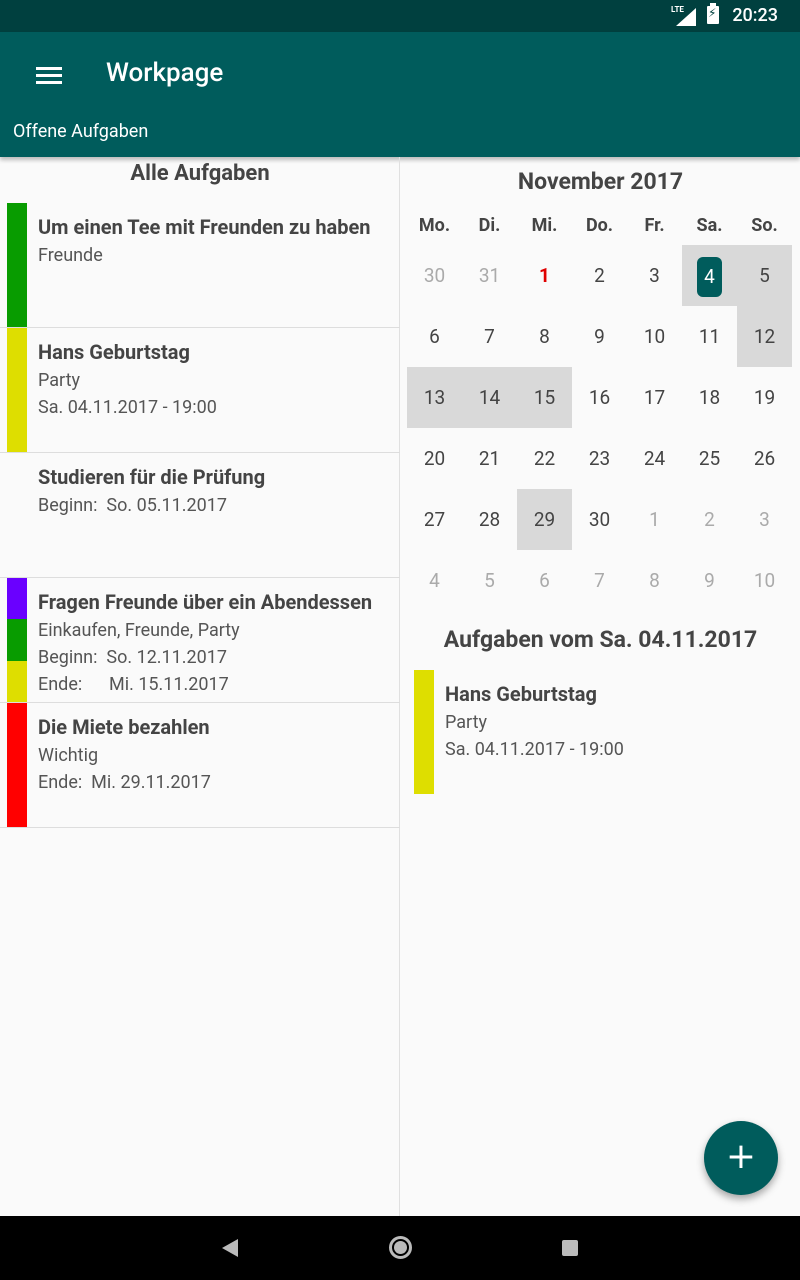 The image size is (800, 1280). Describe the element at coordinates (68, 755) in the screenshot. I see `task-detail: Wichtig` at that location.